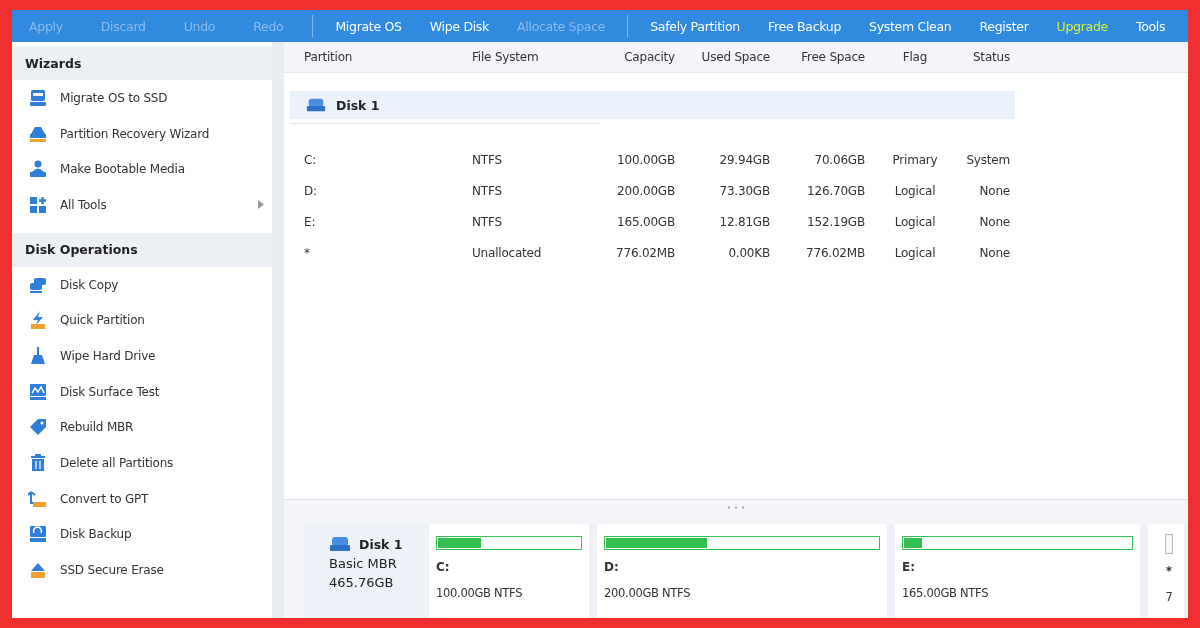  What do you see at coordinates (362, 582) in the screenshot?
I see `disk-size: 465.76GB` at bounding box center [362, 582].